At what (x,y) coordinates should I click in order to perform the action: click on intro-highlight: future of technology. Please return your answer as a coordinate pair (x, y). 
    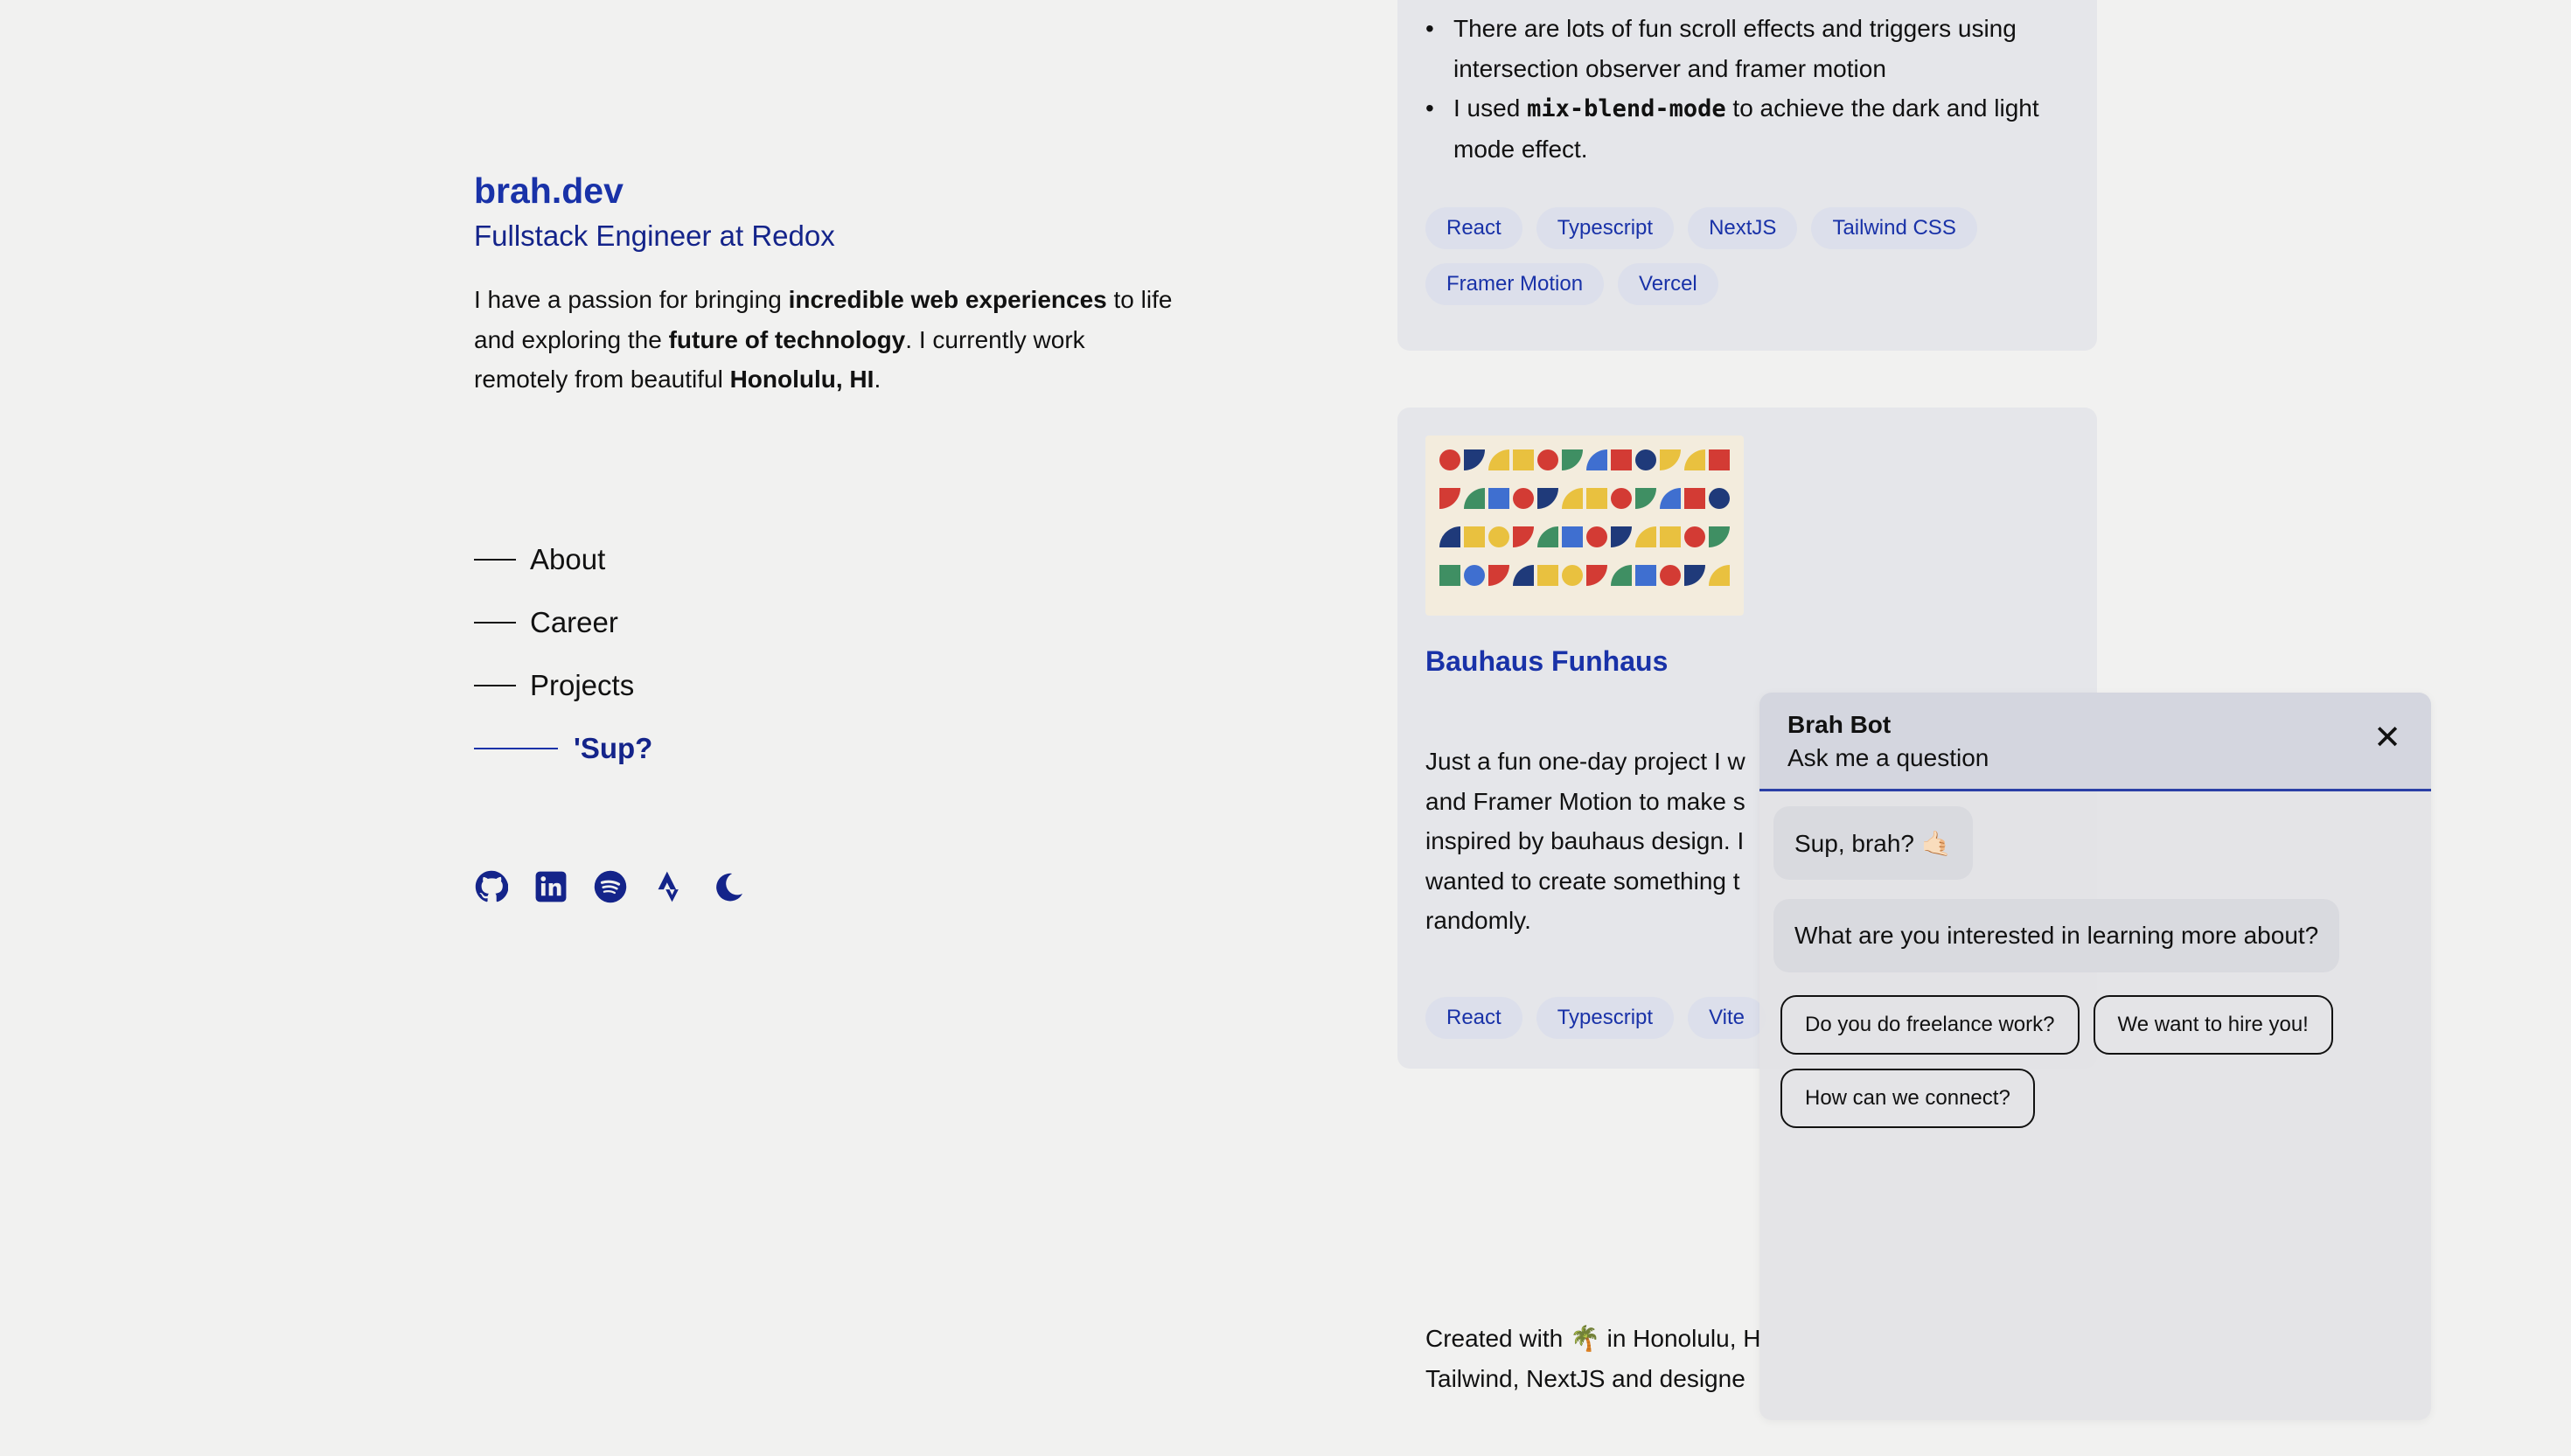
    Looking at the image, I should click on (787, 339).